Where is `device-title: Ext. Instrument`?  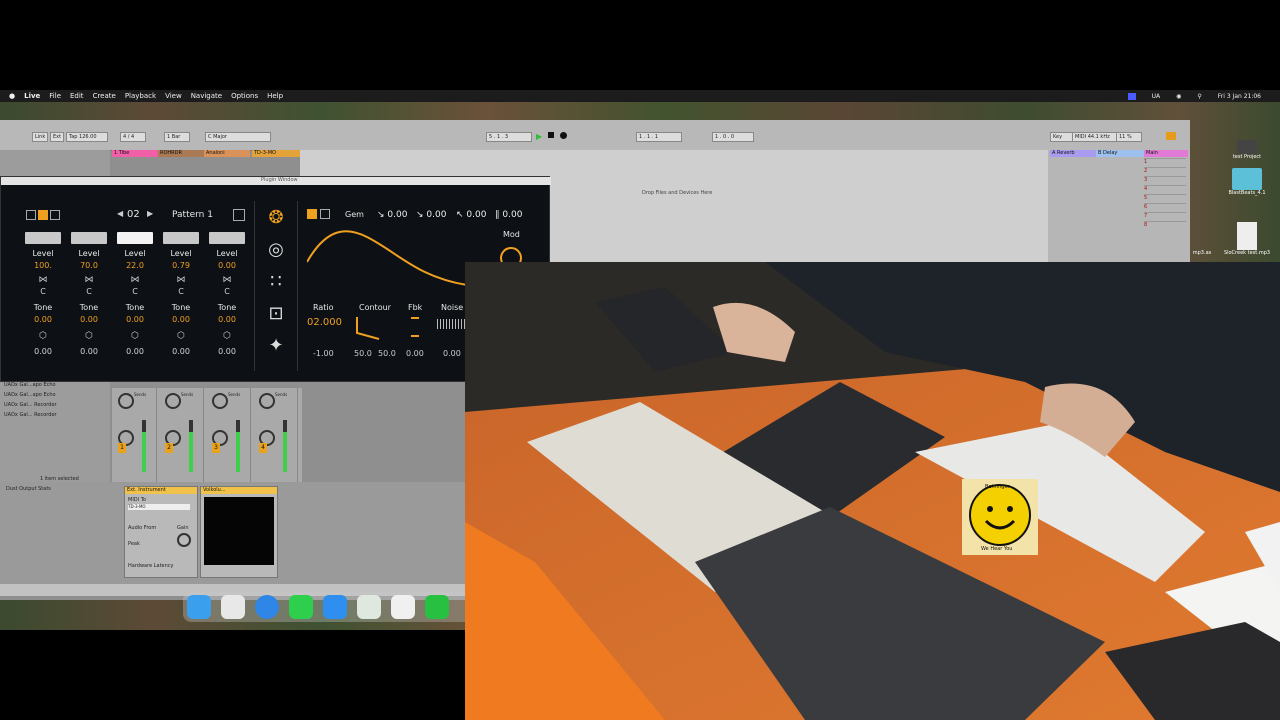
device-title: Ext. Instrument is located at coordinates (161, 490).